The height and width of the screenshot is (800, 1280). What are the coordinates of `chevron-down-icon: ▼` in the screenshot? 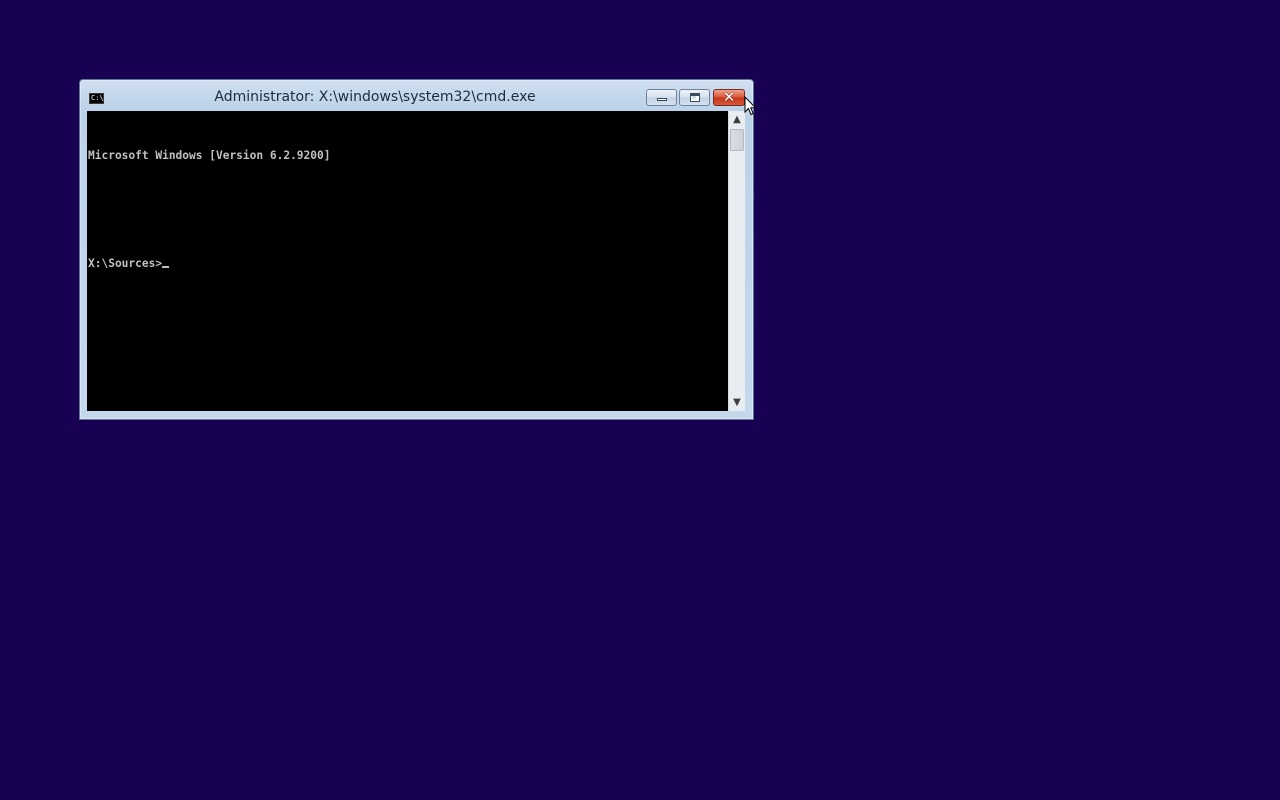 It's located at (737, 402).